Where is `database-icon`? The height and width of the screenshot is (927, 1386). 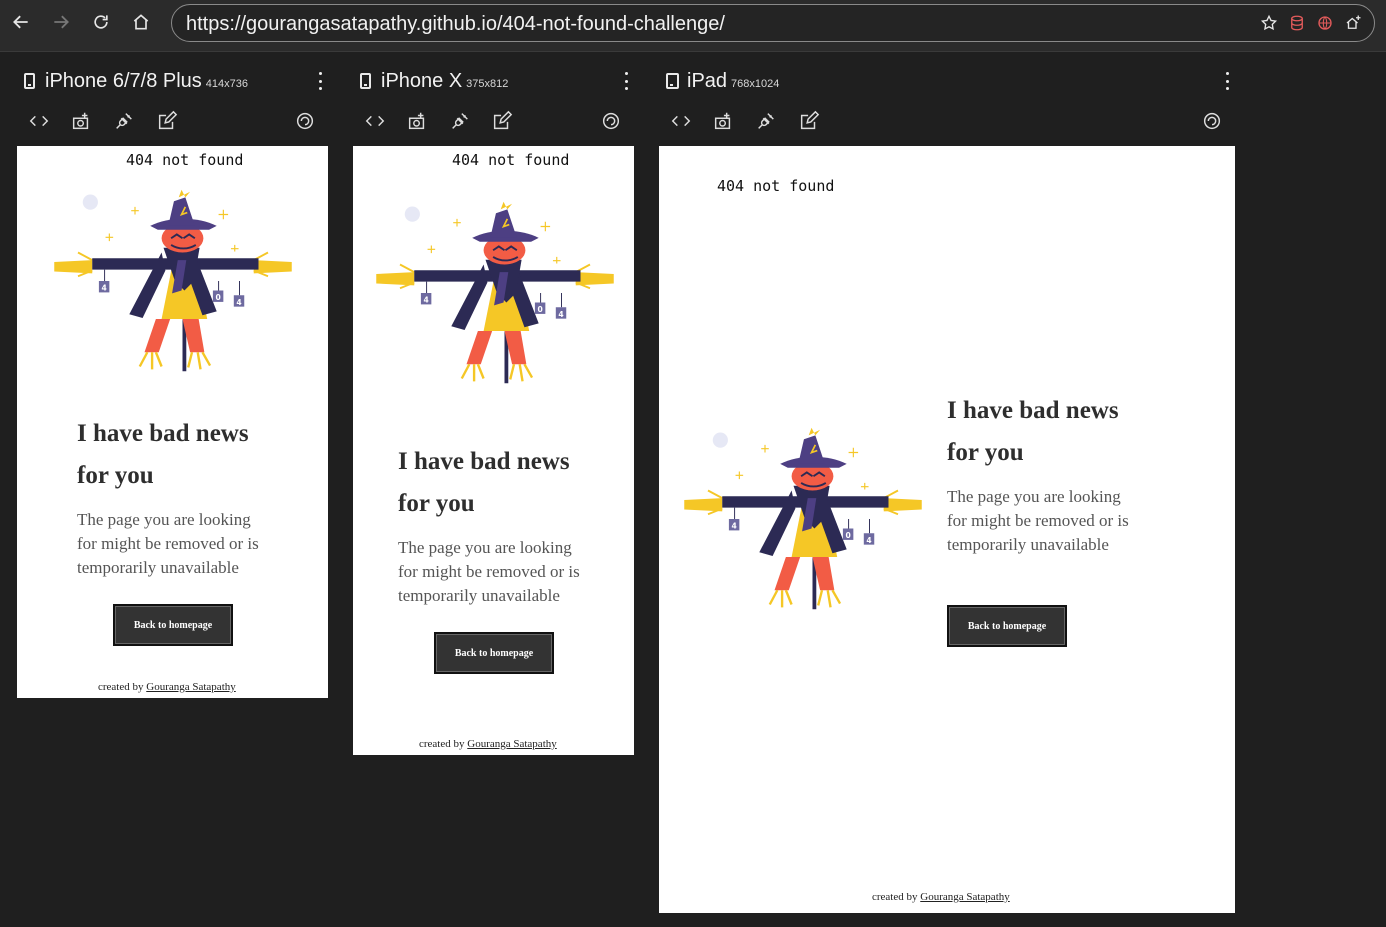
database-icon is located at coordinates (1297, 23).